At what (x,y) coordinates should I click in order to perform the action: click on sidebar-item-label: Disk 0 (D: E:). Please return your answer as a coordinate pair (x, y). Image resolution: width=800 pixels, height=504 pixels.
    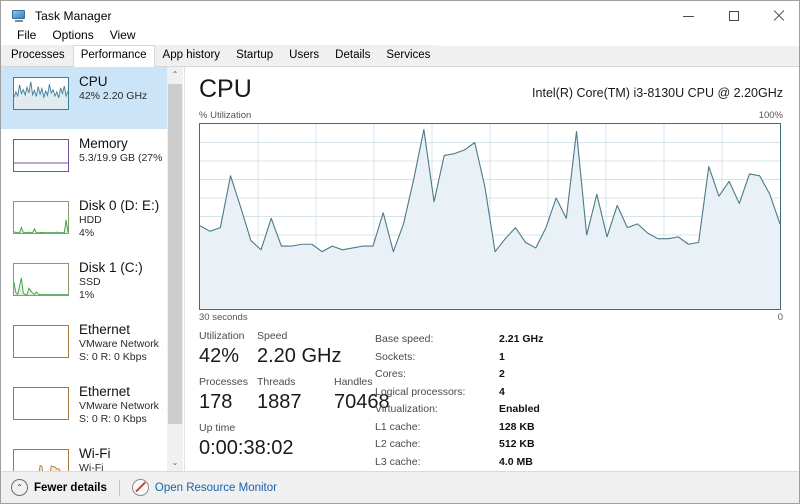
    Looking at the image, I should click on (119, 205).